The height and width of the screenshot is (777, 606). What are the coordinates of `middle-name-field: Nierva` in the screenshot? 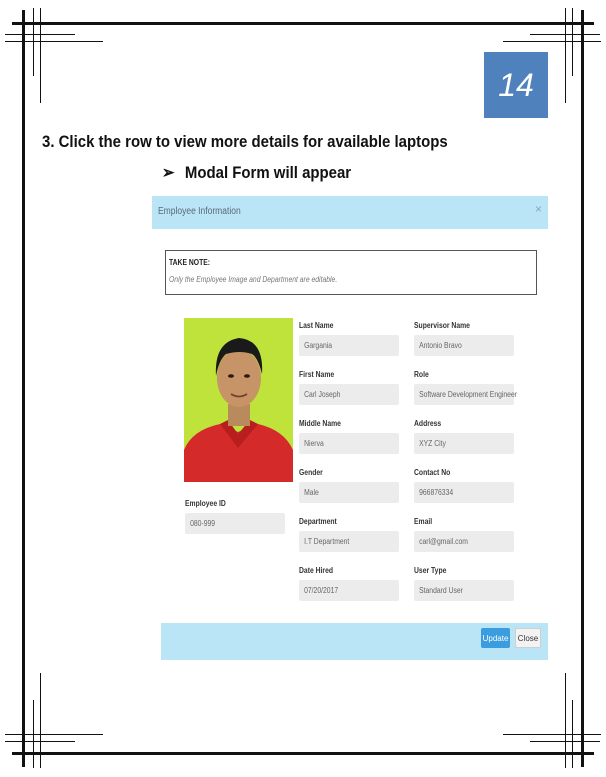 It's located at (349, 443).